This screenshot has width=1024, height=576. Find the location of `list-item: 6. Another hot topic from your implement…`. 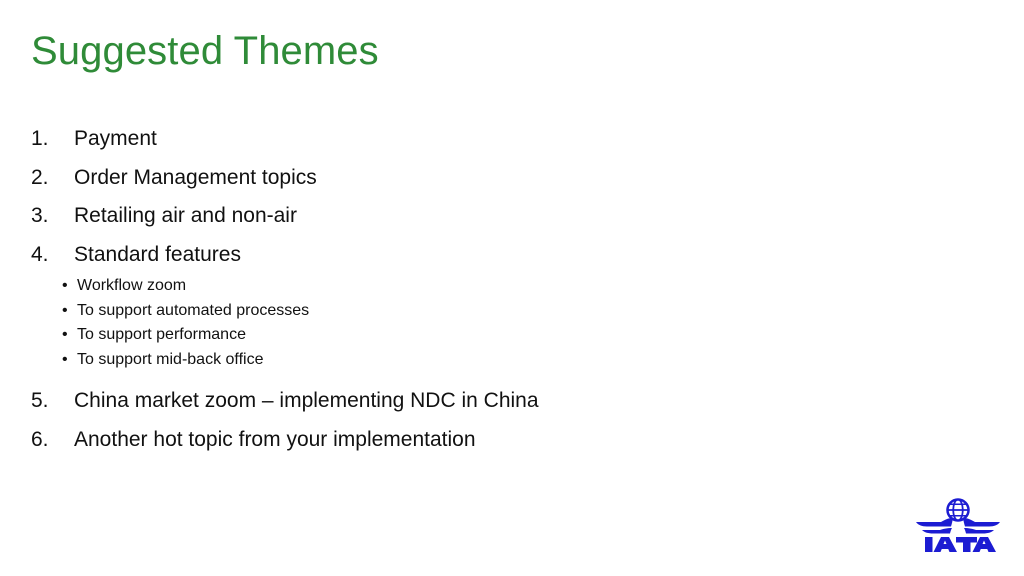

list-item: 6. Another hot topic from your implement… is located at coordinates (490, 440).